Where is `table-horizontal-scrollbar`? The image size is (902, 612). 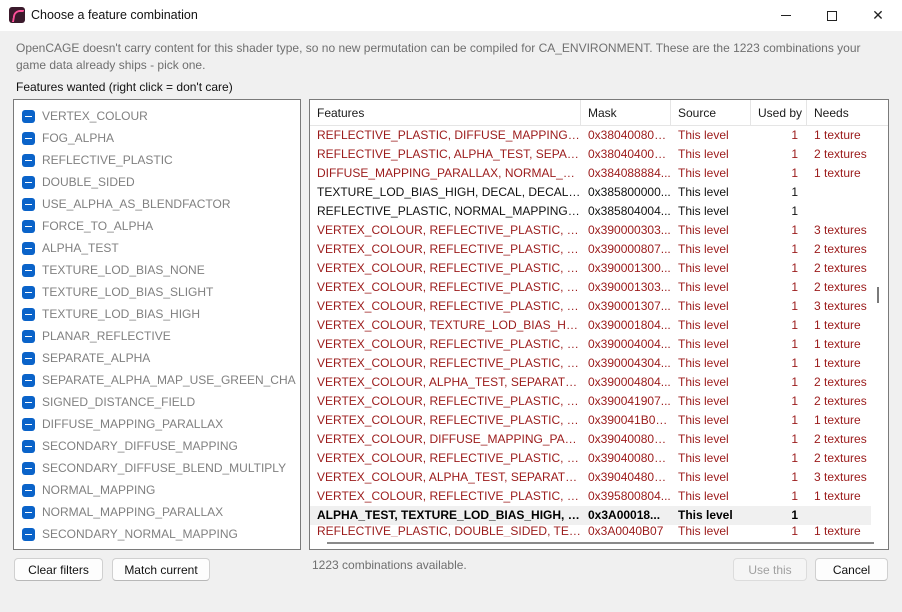
table-horizontal-scrollbar is located at coordinates (600, 543).